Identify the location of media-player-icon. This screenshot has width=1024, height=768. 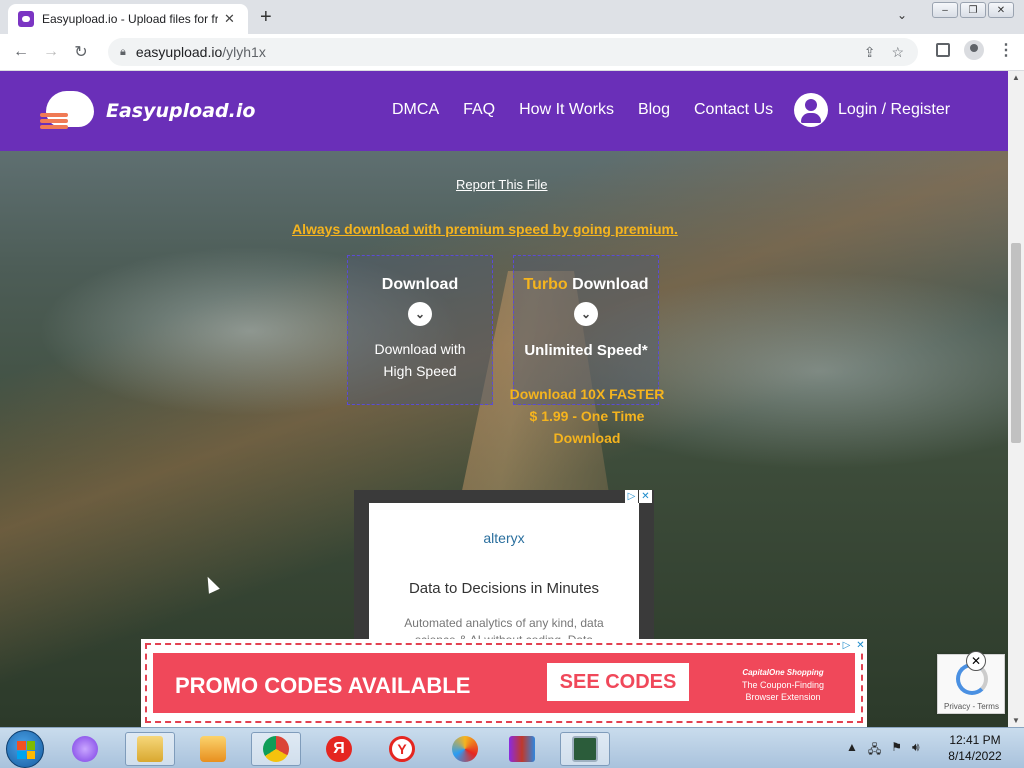
(213, 749).